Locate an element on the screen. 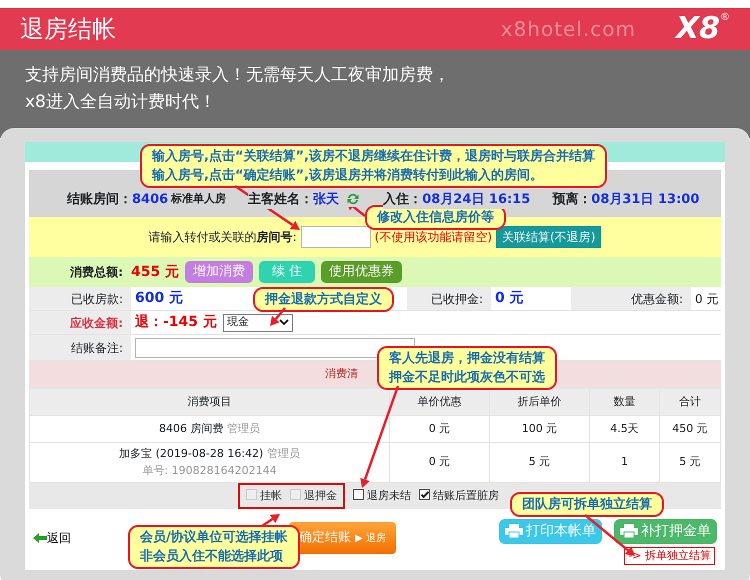 This screenshot has height=580, width=750. order-number: 单号: 190828164202144 is located at coordinates (209, 470).